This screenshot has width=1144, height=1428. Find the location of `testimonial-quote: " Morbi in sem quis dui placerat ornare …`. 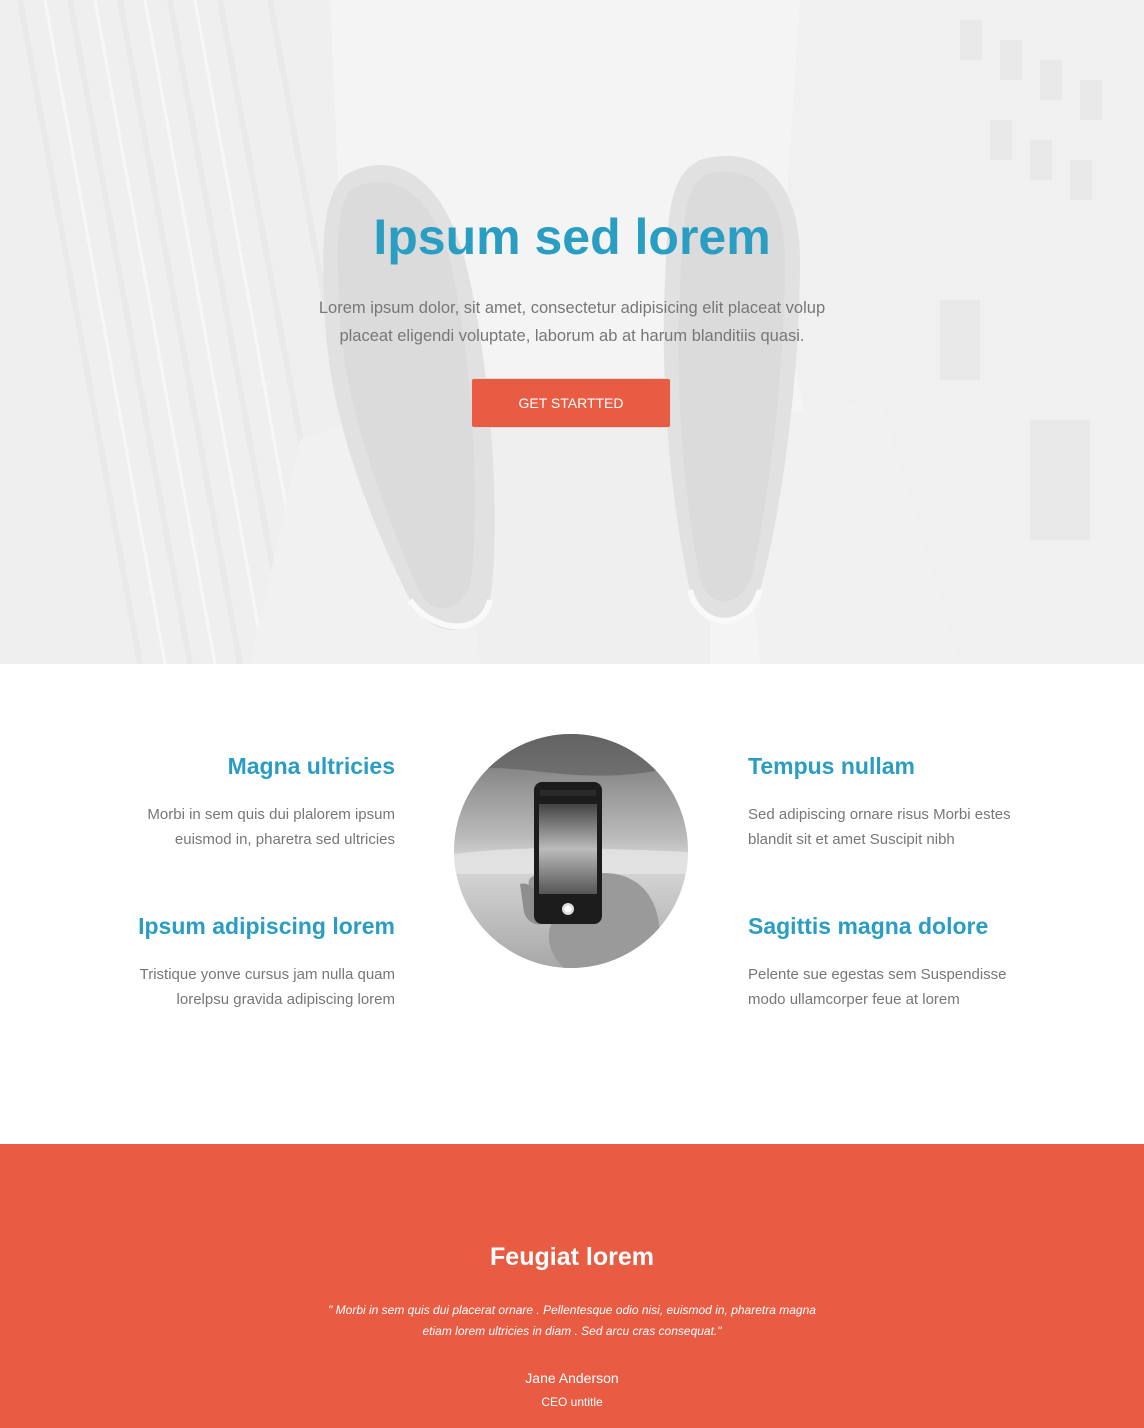

testimonial-quote: " Morbi in sem quis dui placerat ornare … is located at coordinates (572, 1320).